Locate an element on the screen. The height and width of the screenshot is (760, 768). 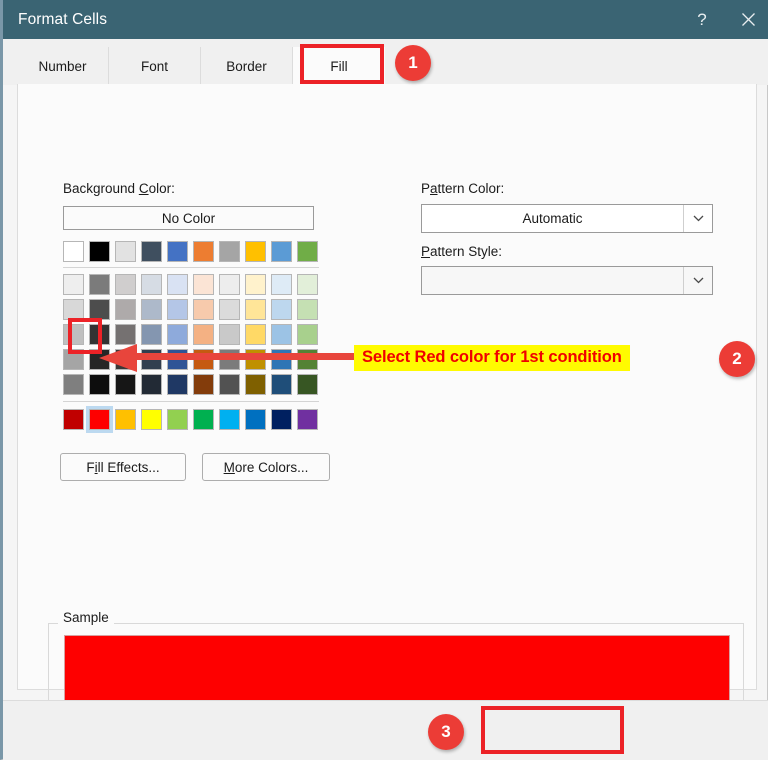
annotation-badge-2: 2 is located at coordinates (737, 359).